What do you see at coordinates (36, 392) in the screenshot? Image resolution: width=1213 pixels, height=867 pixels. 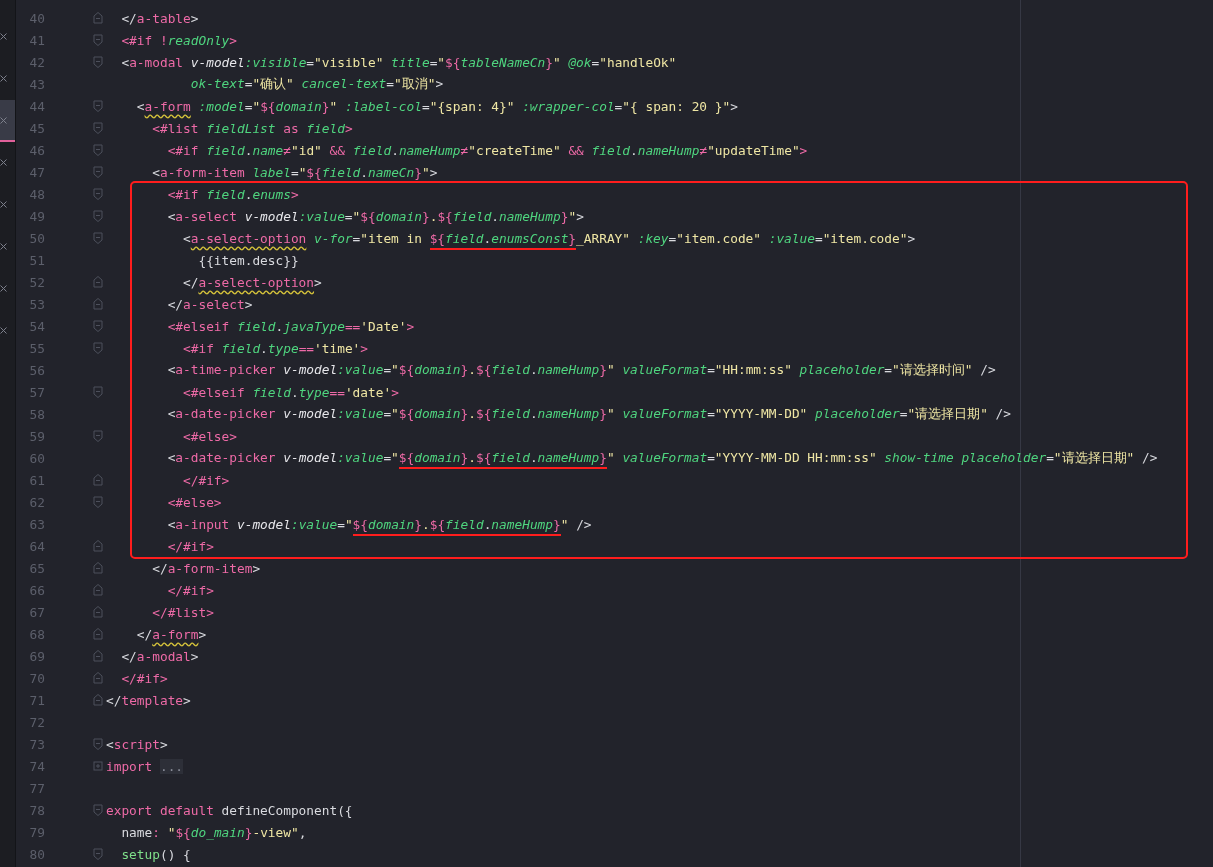 I see `line-number: 57` at bounding box center [36, 392].